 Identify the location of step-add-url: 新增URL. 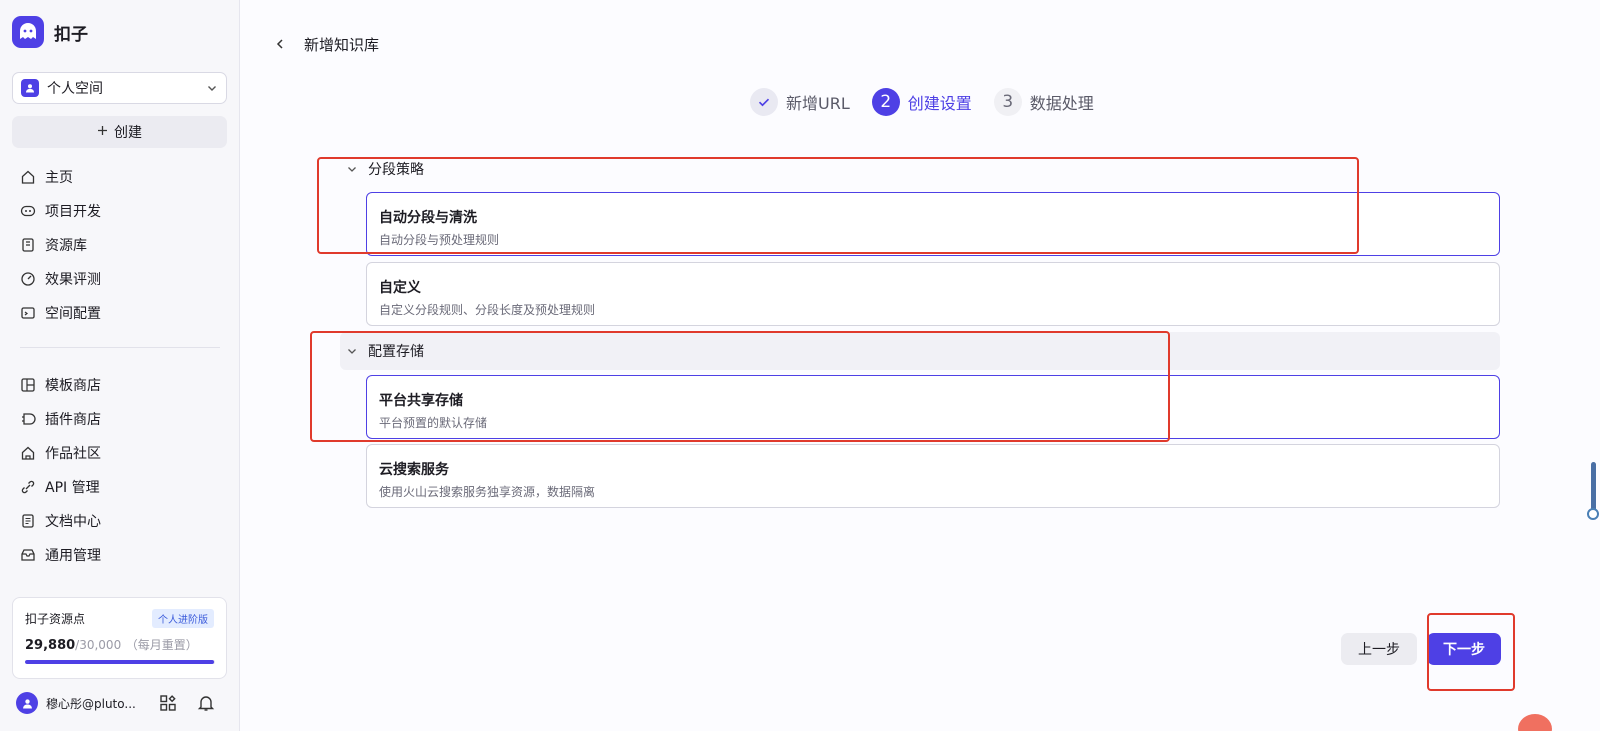
(800, 102).